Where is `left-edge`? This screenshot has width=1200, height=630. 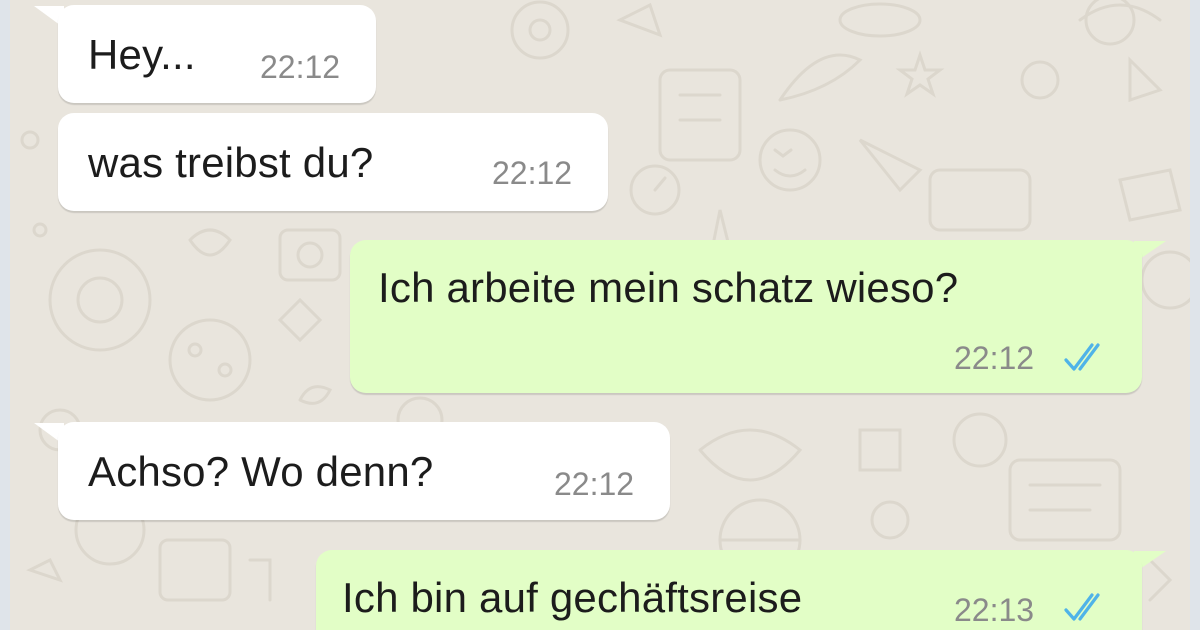 left-edge is located at coordinates (5, 315).